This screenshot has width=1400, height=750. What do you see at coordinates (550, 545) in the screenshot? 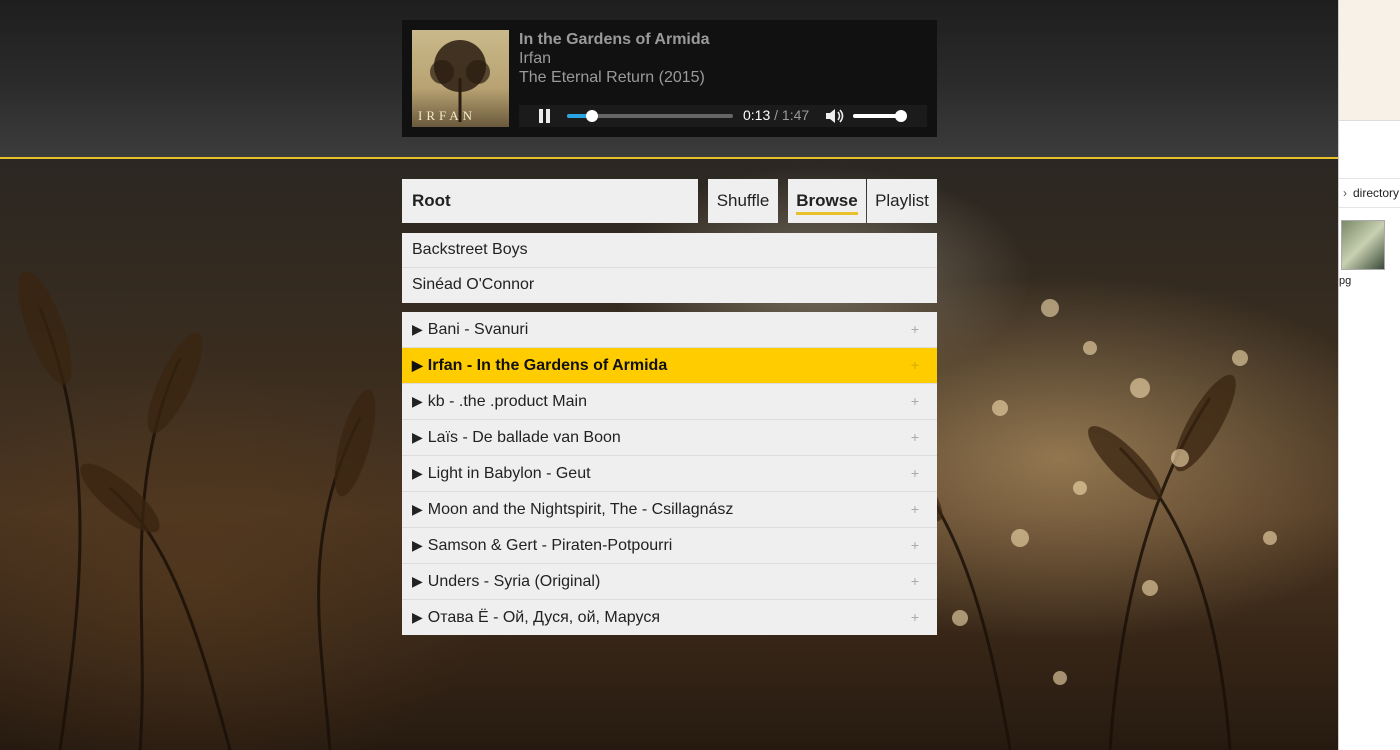
I see `album-label: Samson & Gert - Piraten-Potpourri` at bounding box center [550, 545].